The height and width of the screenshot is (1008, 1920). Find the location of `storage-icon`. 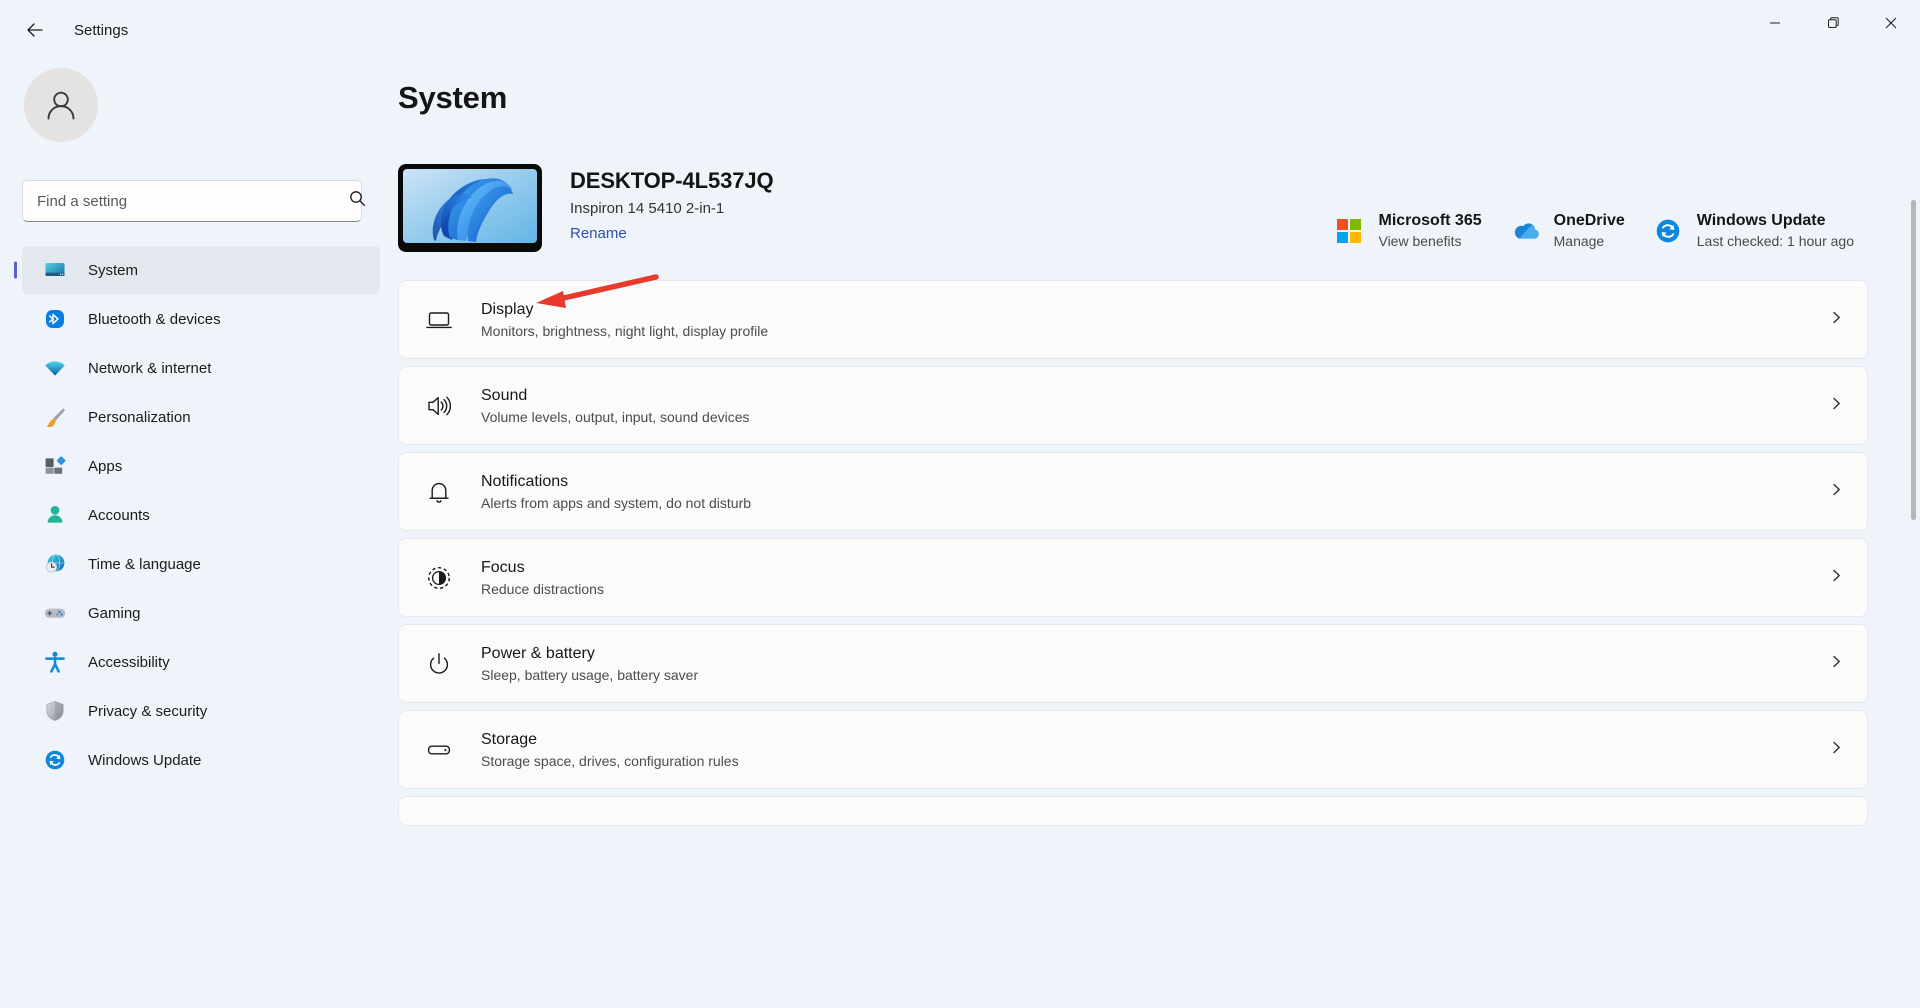

storage-icon is located at coordinates (439, 750).